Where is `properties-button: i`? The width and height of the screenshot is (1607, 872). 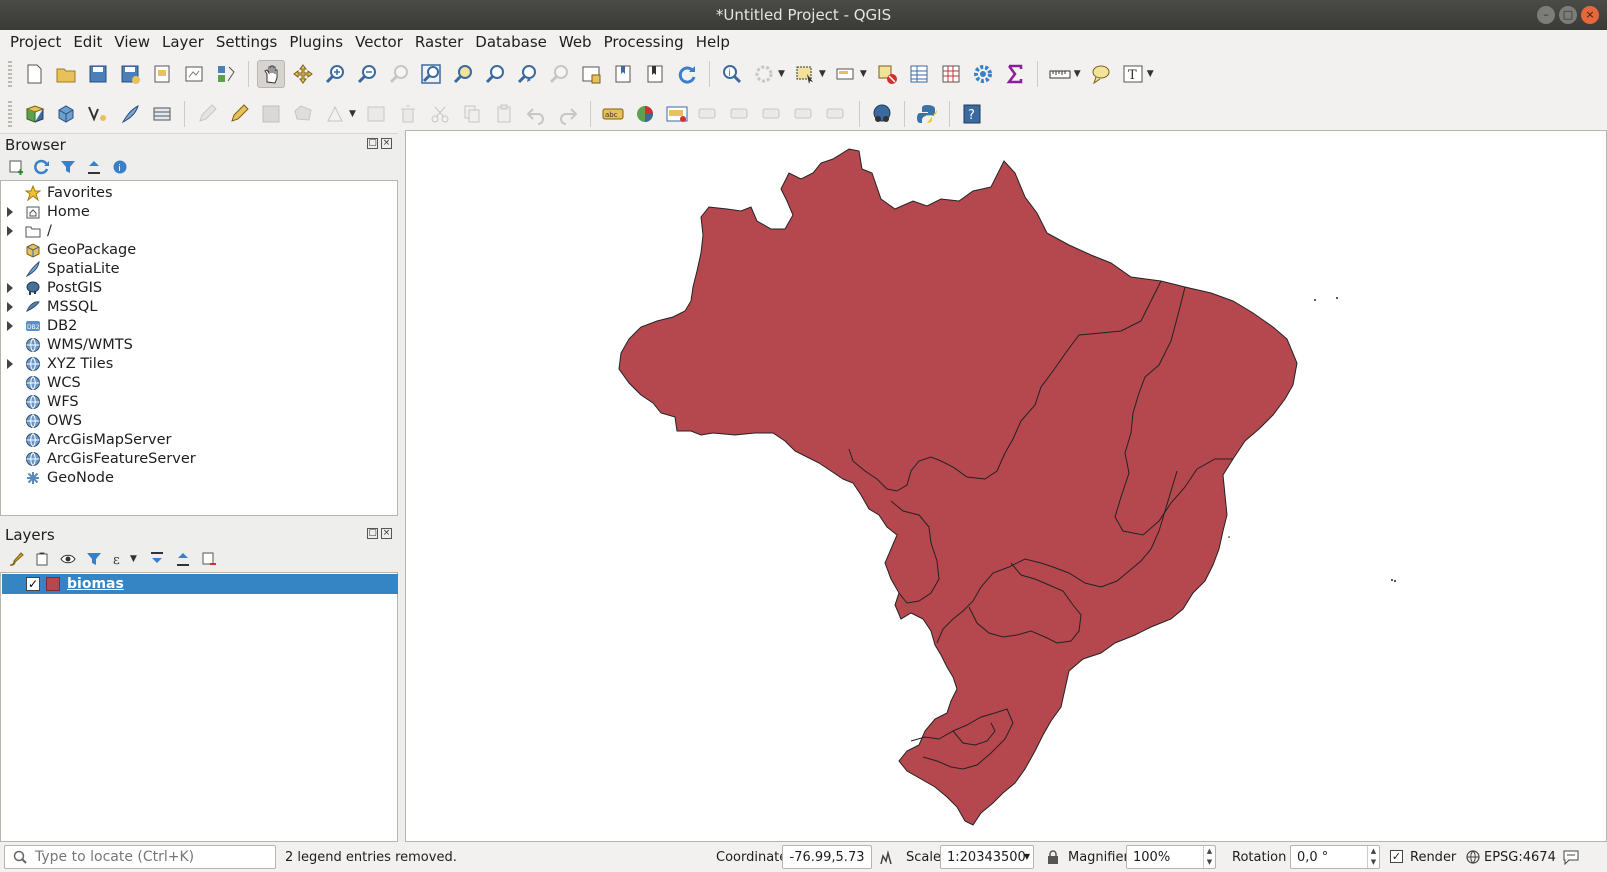
properties-button: i is located at coordinates (120, 167).